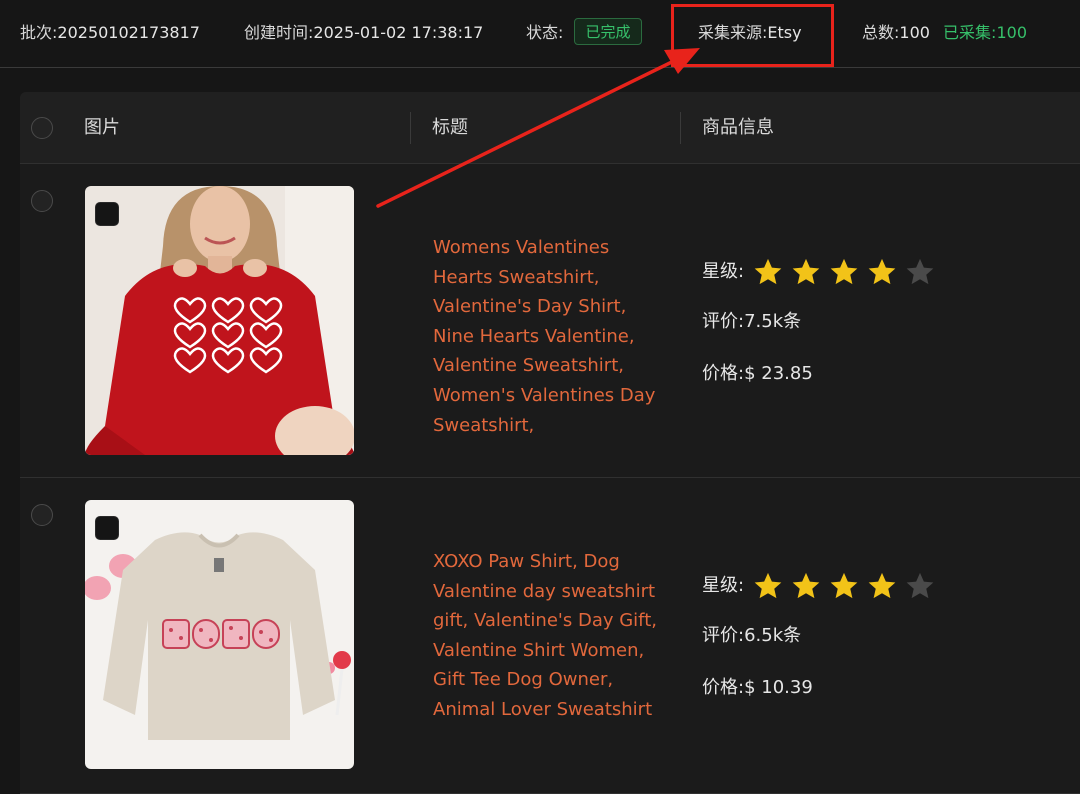 The width and height of the screenshot is (1080, 794). Describe the element at coordinates (773, 635) in the screenshot. I see `reviews-value: 6.5k条` at that location.